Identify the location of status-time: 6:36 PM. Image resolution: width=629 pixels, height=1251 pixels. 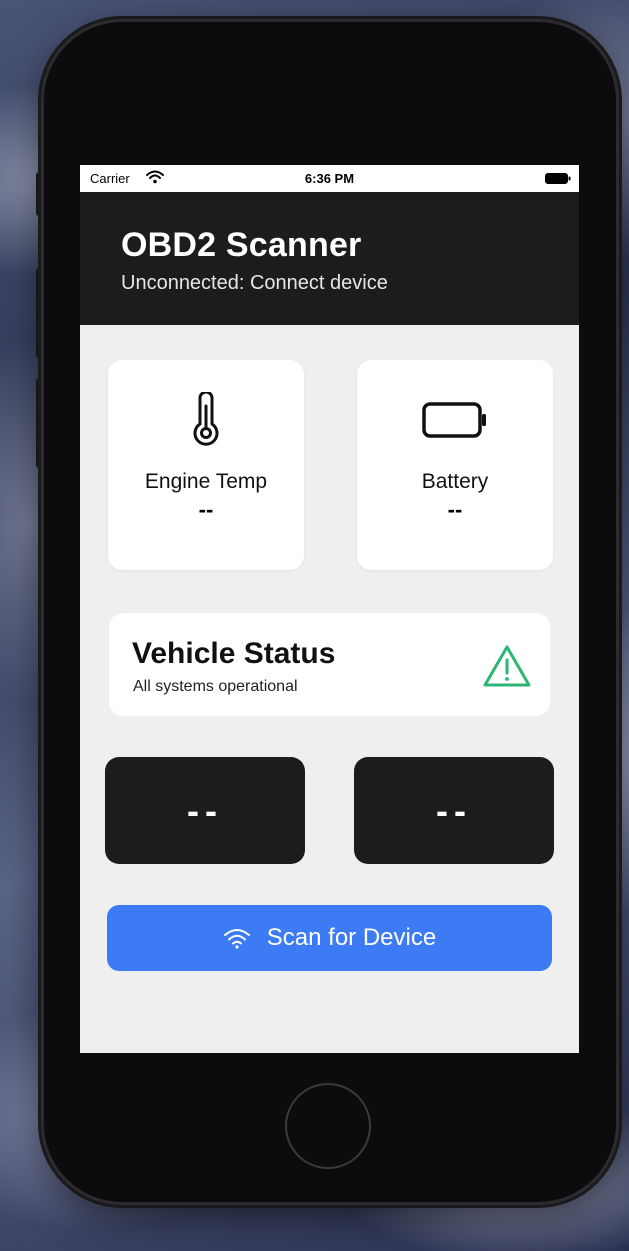
(329, 178).